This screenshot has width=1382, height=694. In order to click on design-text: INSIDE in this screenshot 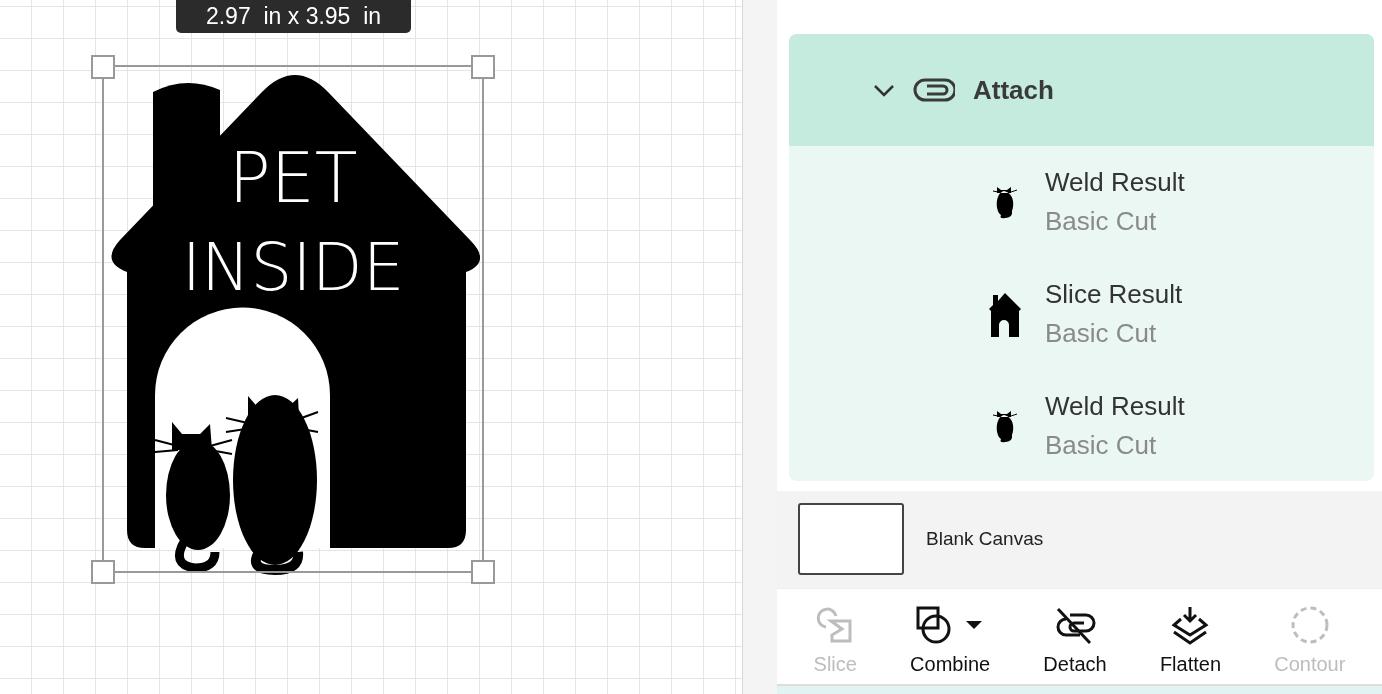, I will do `click(293, 267)`.